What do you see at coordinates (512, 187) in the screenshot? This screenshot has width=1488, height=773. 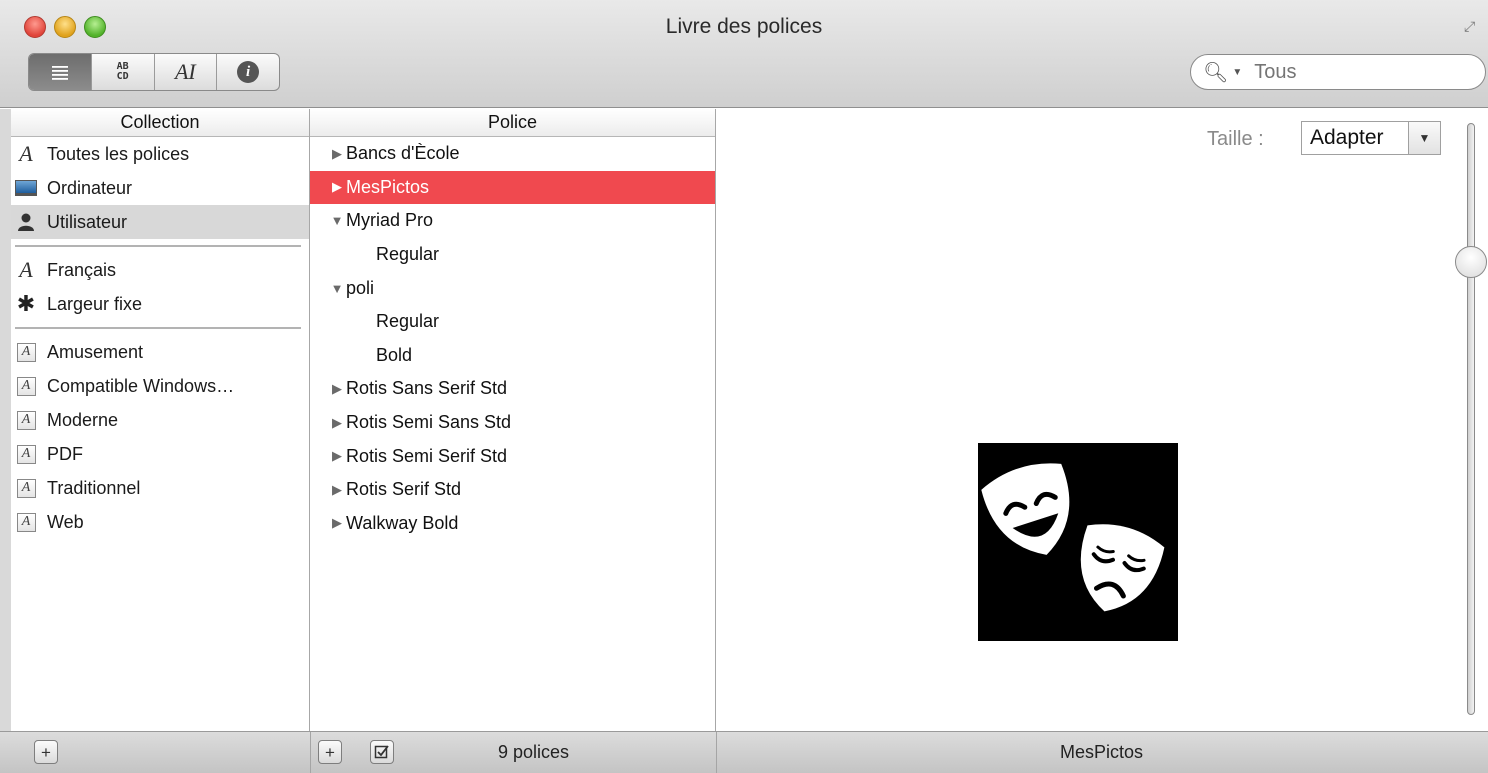 I see `font-family-row-selected: ▶ MesPictos` at bounding box center [512, 187].